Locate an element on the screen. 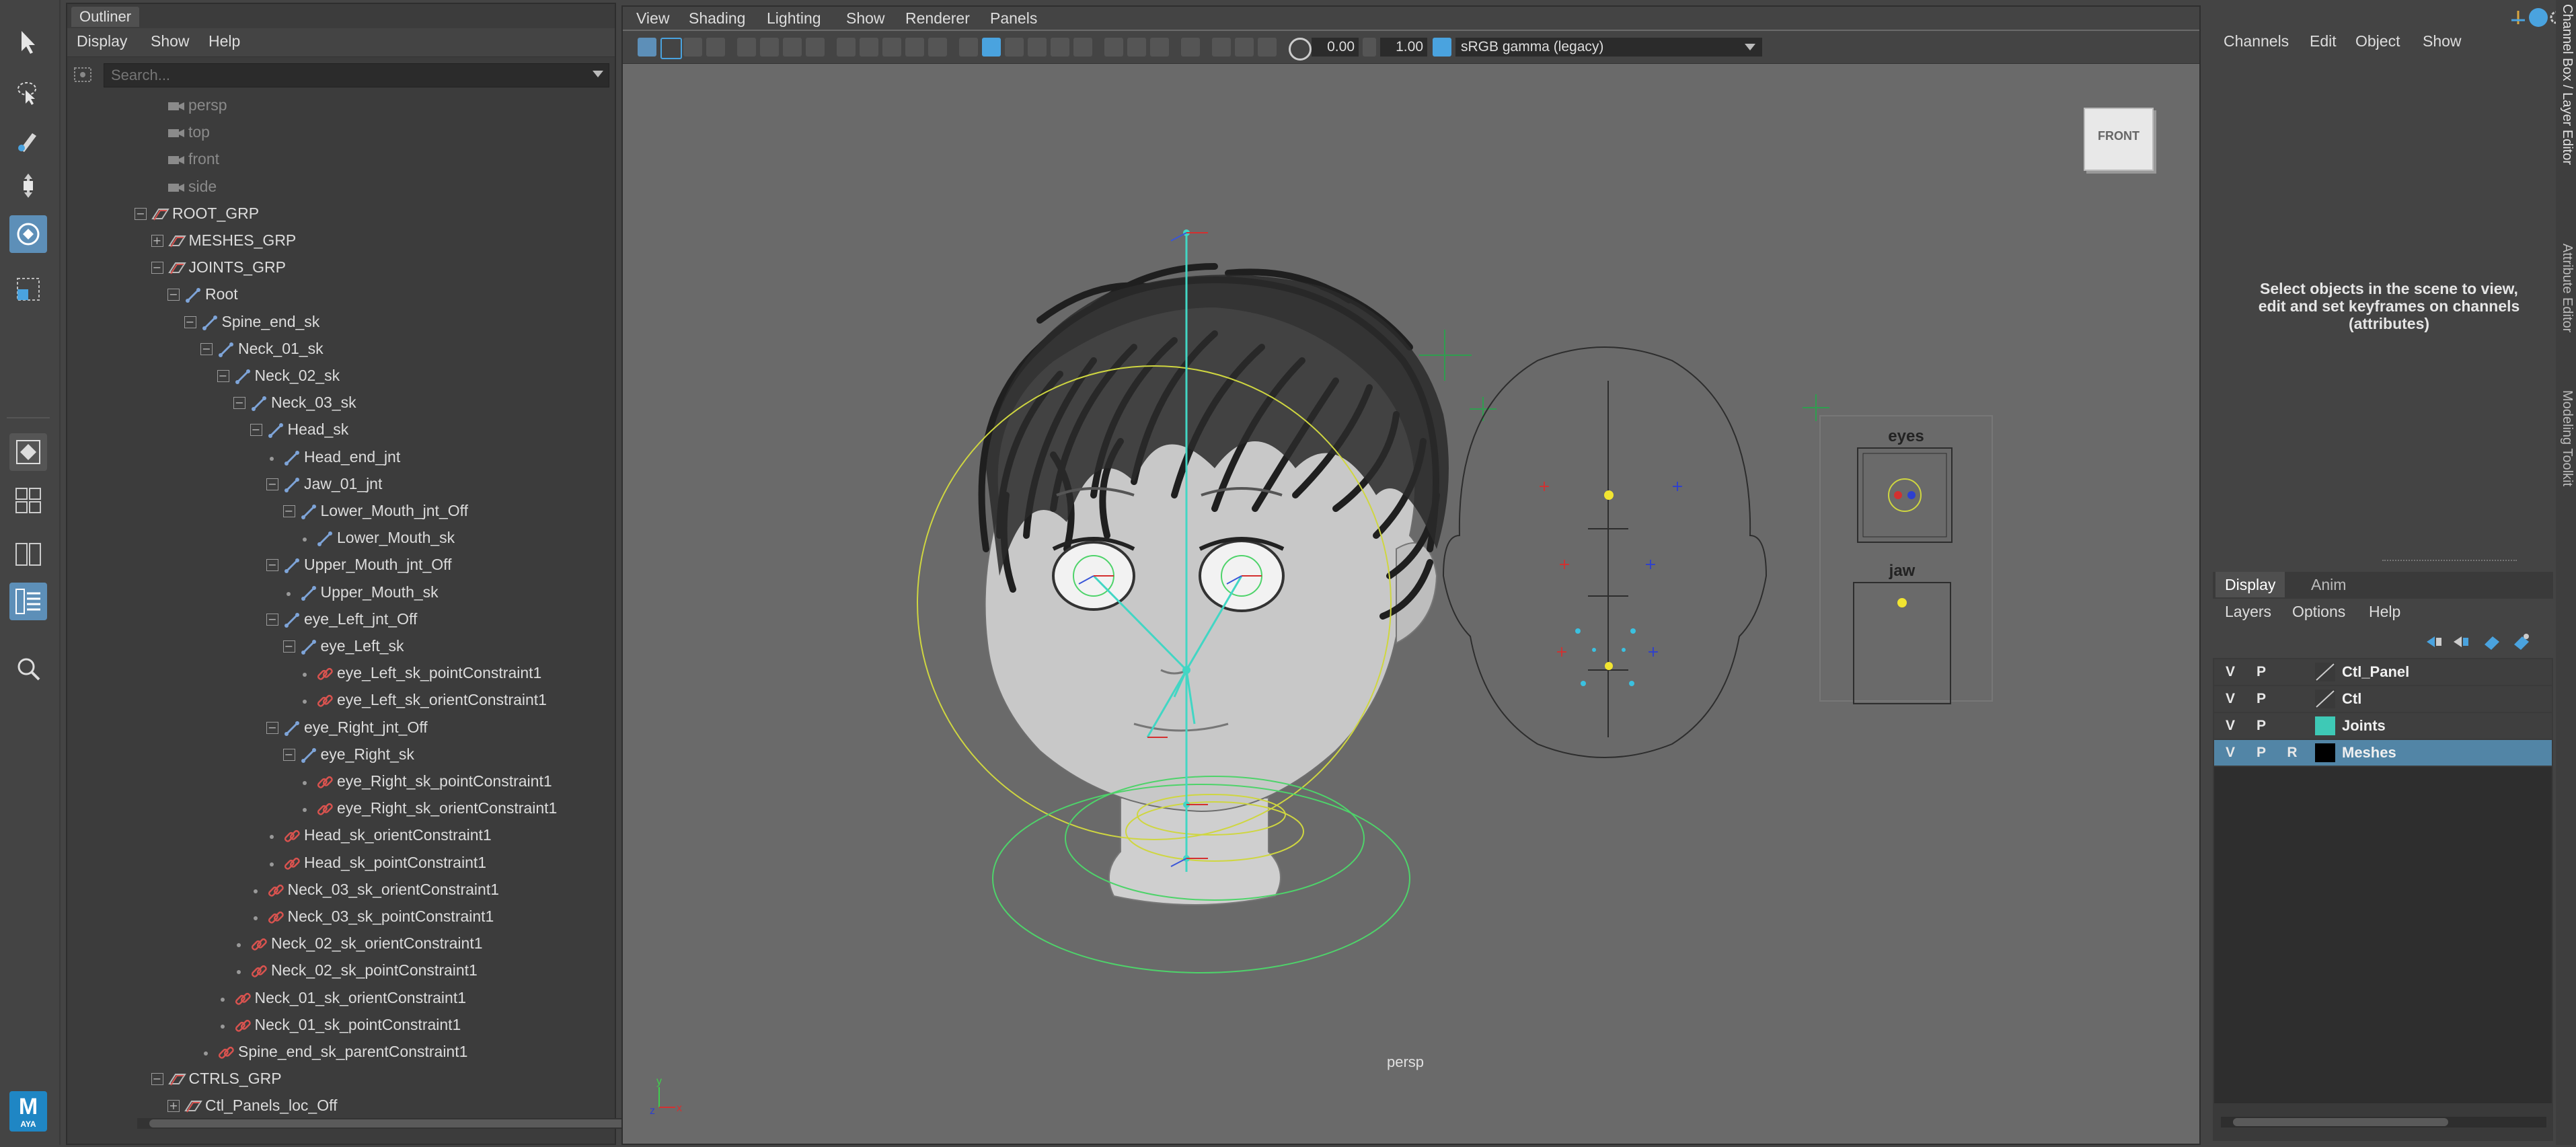 This screenshot has width=2576, height=1147. help-menu: Help is located at coordinates (2384, 612).